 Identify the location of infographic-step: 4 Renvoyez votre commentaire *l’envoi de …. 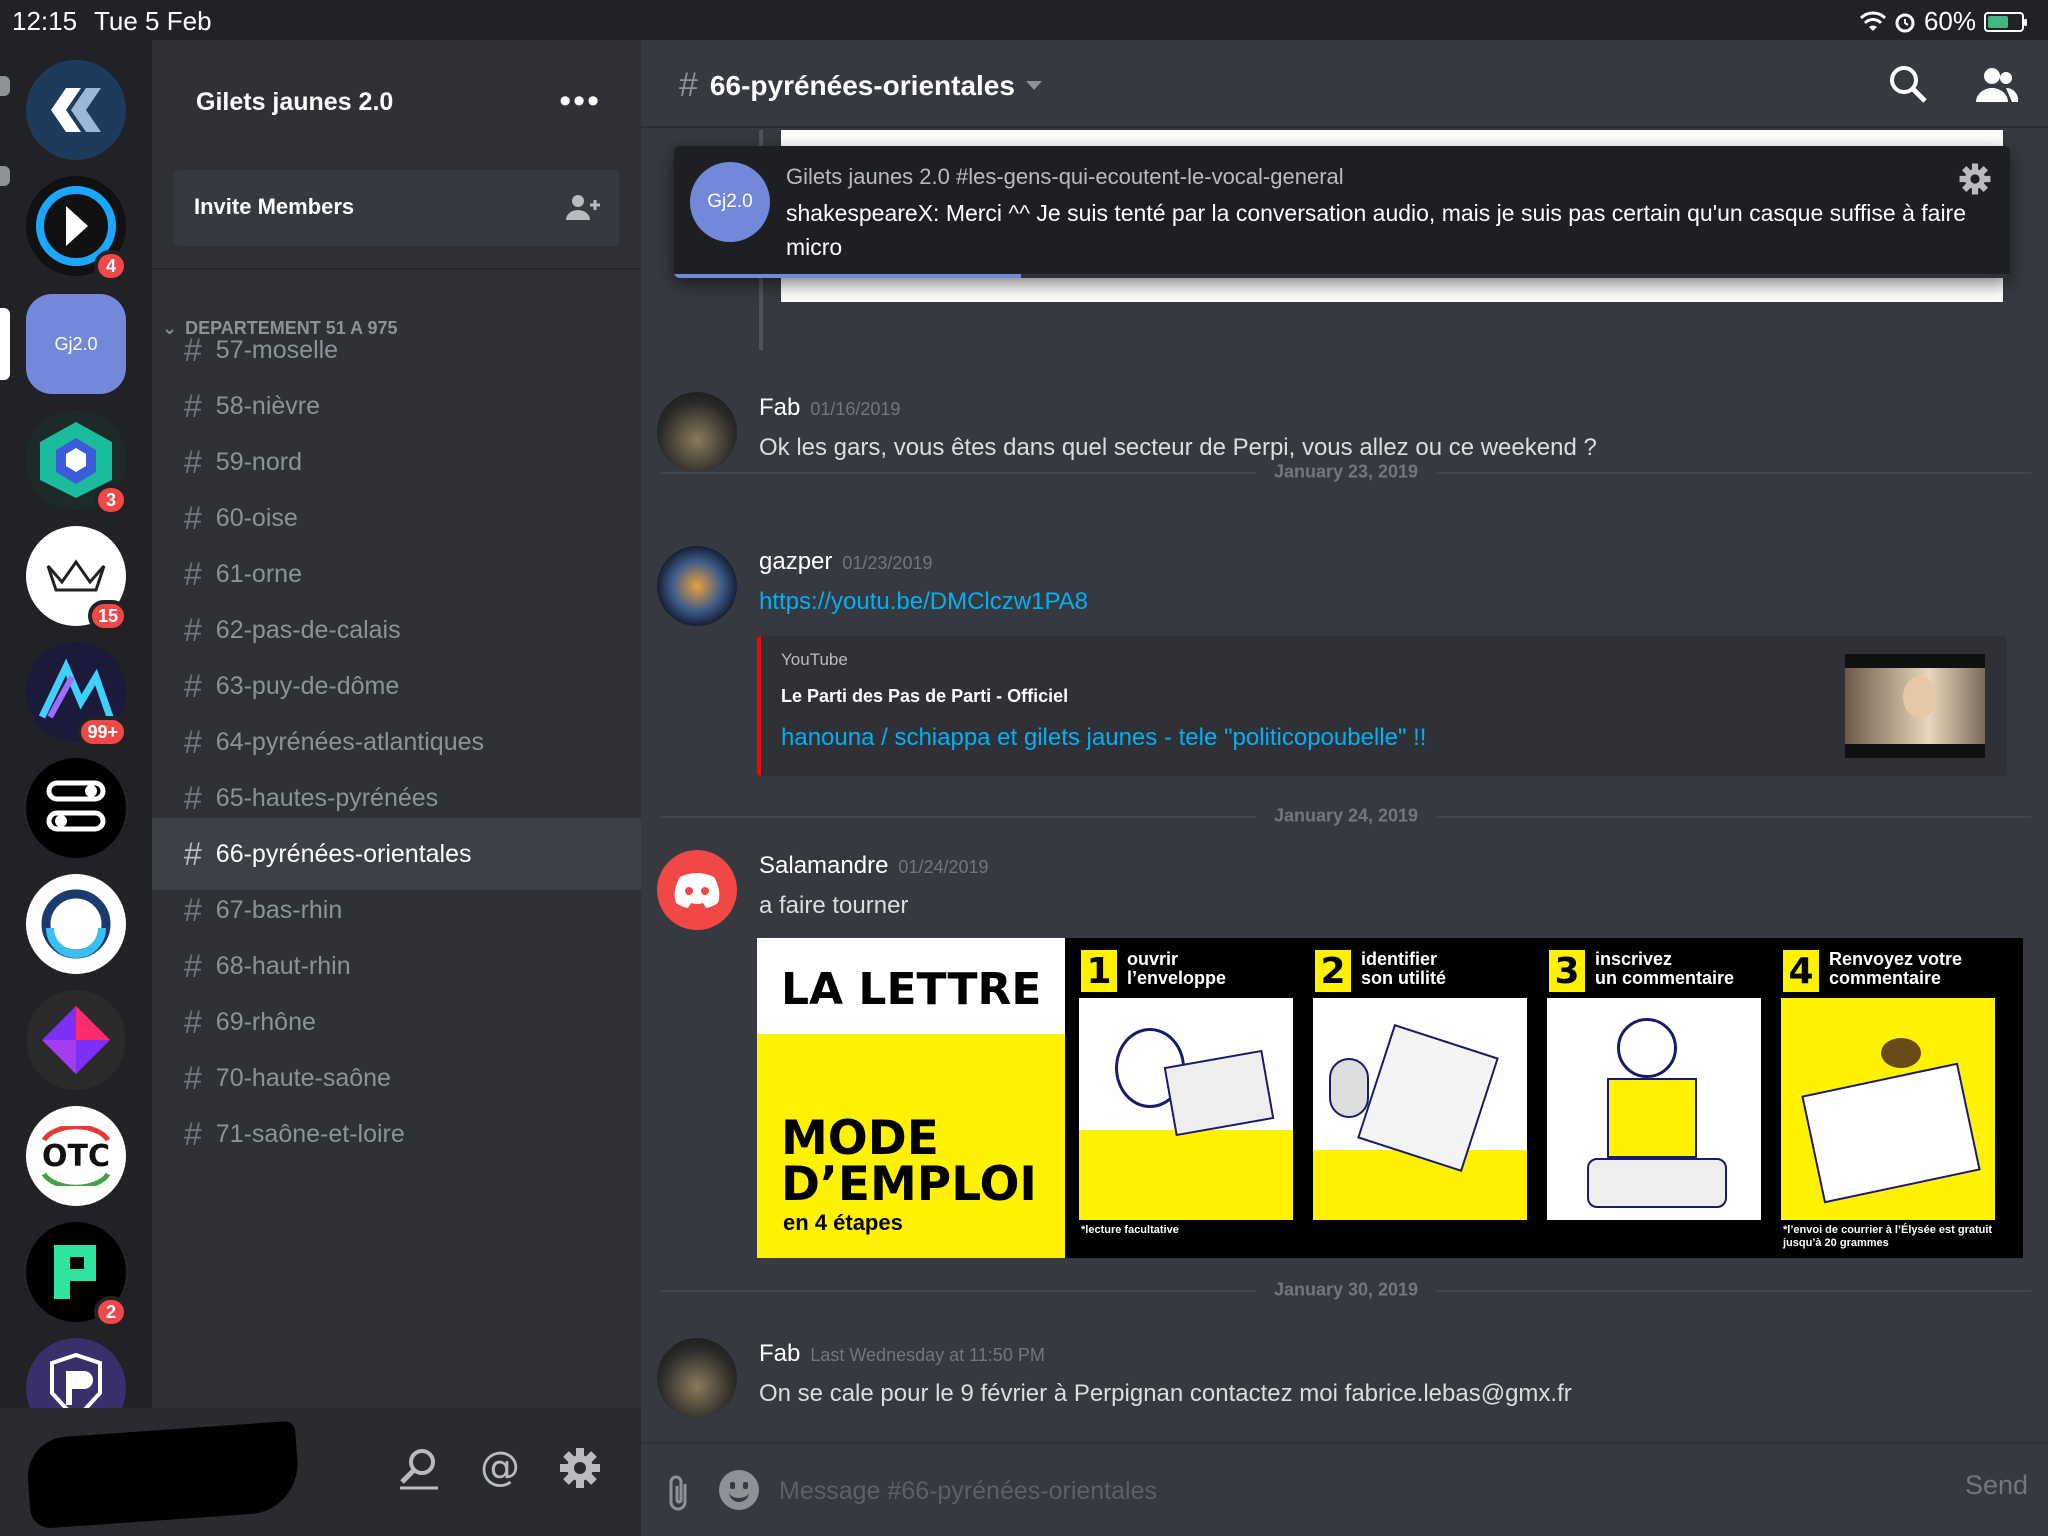
(1887, 1098).